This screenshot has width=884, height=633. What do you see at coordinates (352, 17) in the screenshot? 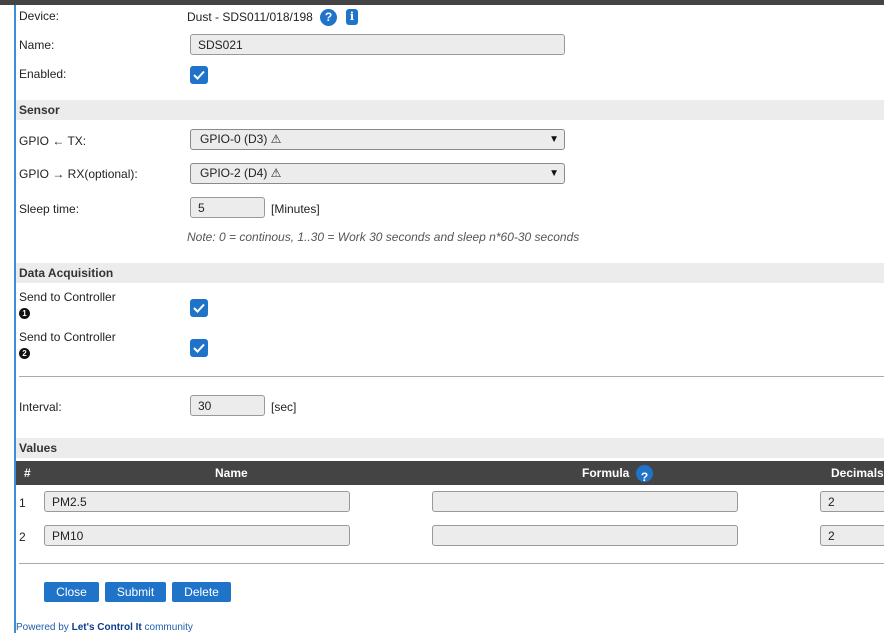
I see `info-icon: i` at bounding box center [352, 17].